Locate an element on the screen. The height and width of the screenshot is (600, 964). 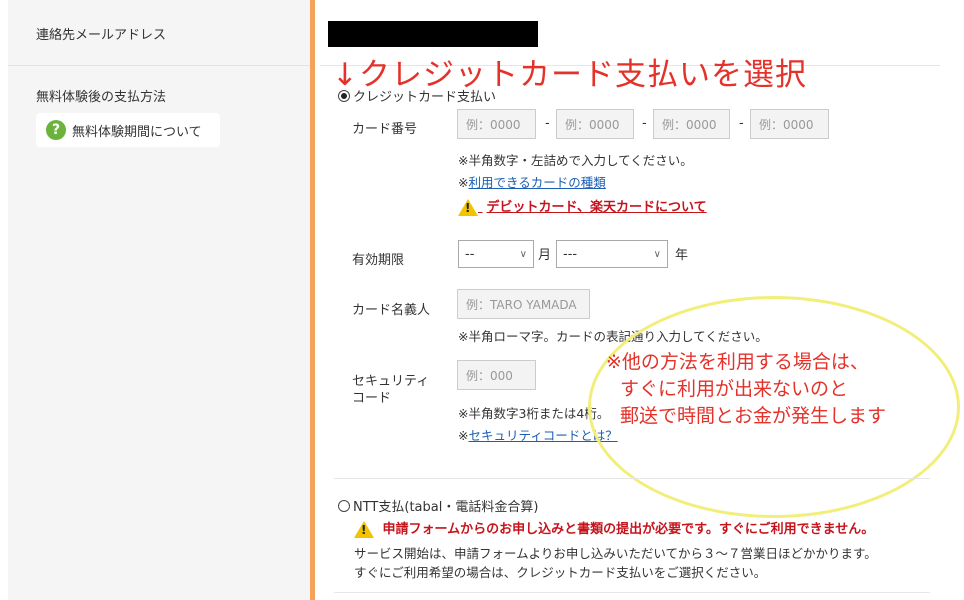
security-code-note: ※半角数字3桁または4桁。 is located at coordinates (534, 413).